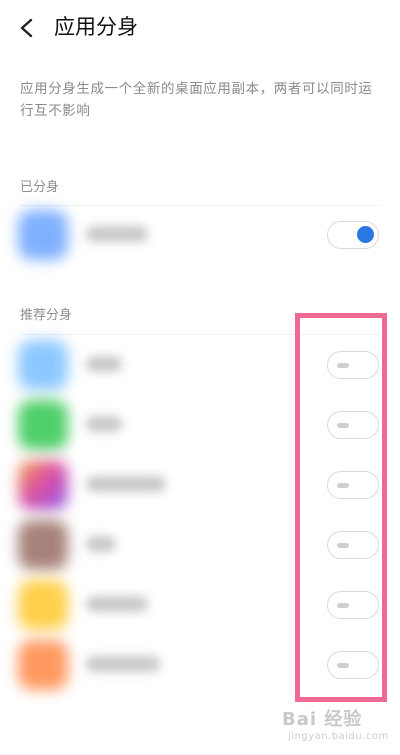  I want to click on toggle-knob, so click(365, 234).